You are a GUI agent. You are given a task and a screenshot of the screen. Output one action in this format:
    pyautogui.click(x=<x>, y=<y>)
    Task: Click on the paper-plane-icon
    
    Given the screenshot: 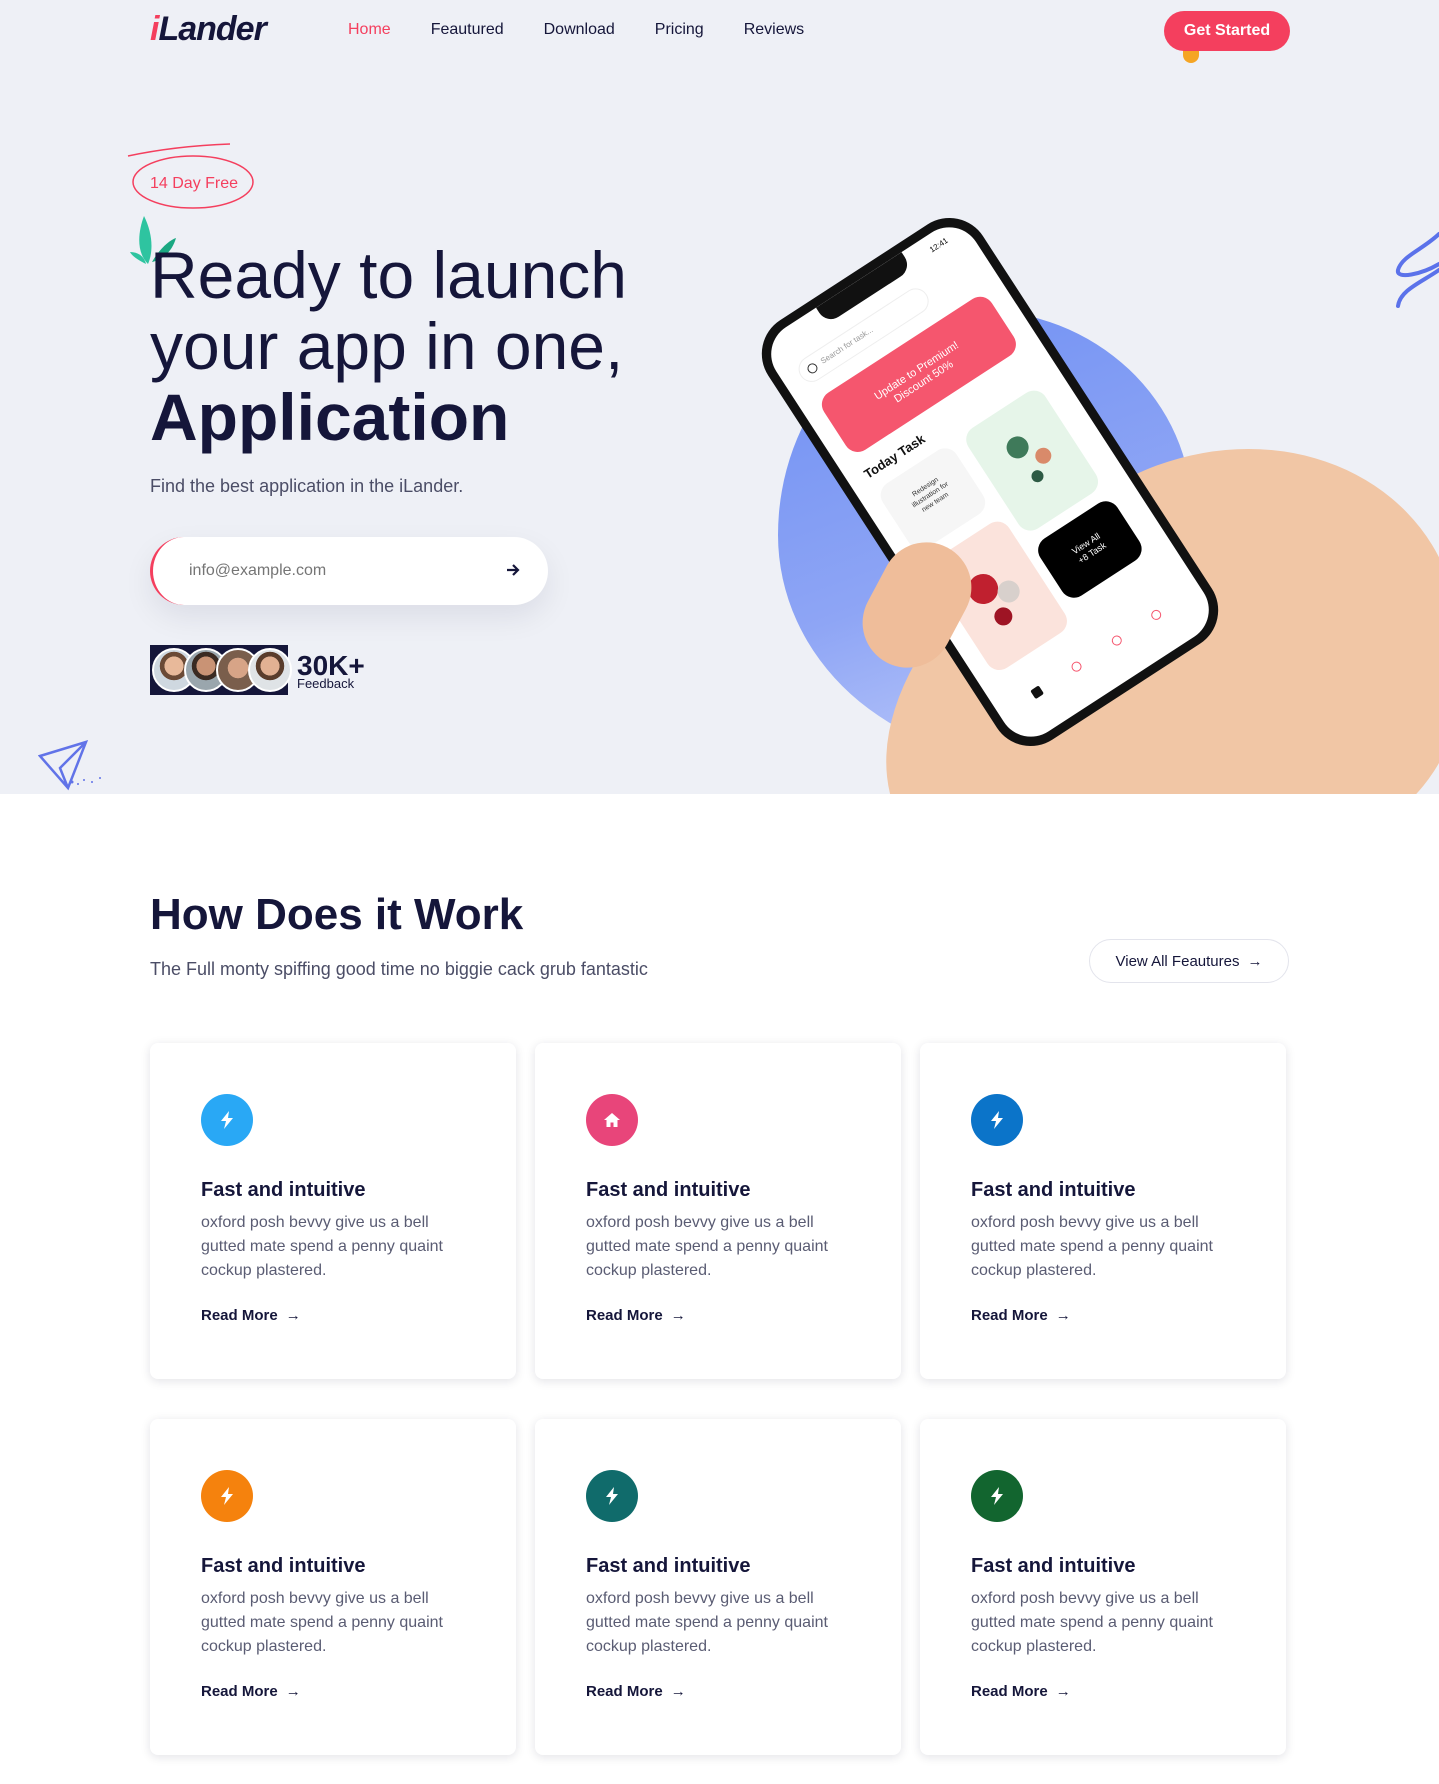 What is the action you would take?
    pyautogui.click(x=69, y=765)
    